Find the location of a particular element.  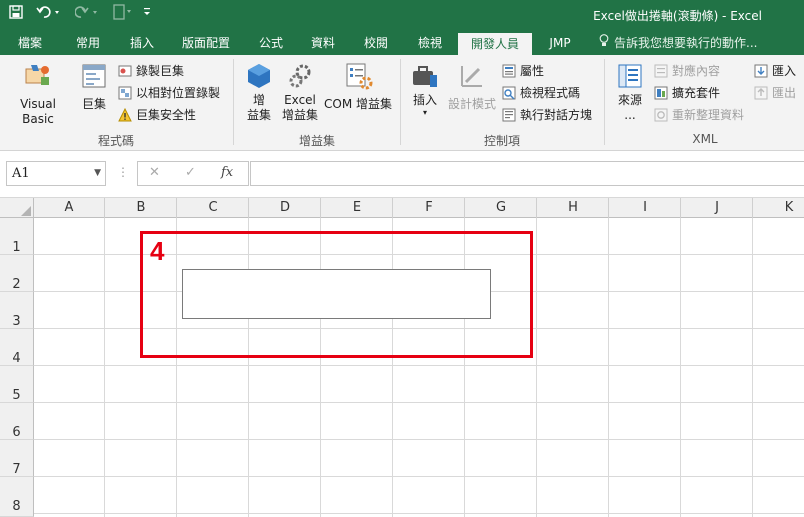

run-dialog-icon is located at coordinates (509, 115).